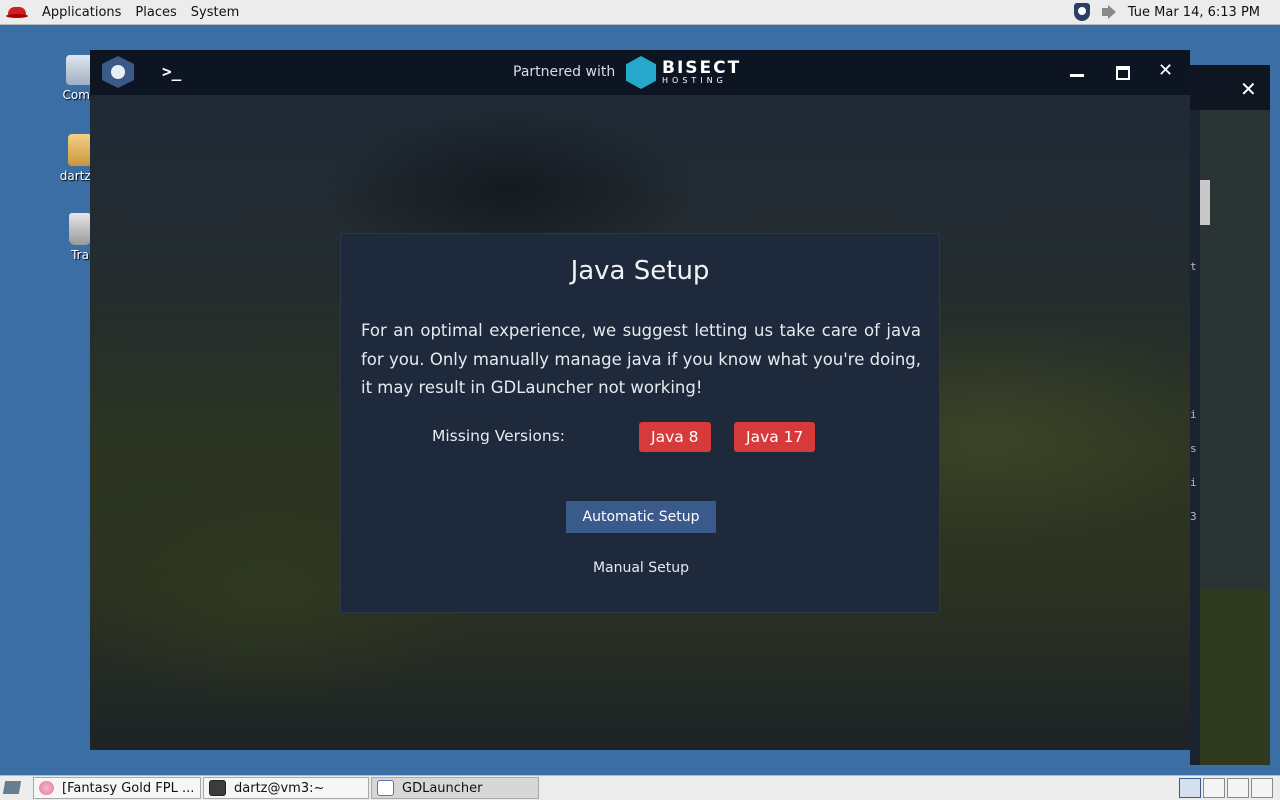 The height and width of the screenshot is (800, 1280). I want to click on clock: Tue Mar 14, 6:13 PM, so click(1194, 12).